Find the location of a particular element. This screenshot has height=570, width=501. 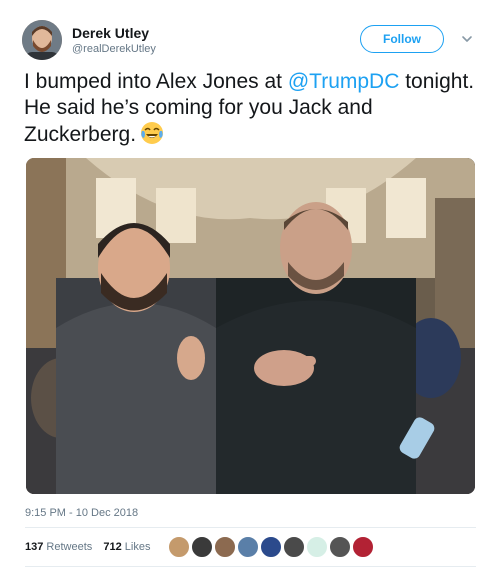

retweets-count: 137 is located at coordinates (34, 547).